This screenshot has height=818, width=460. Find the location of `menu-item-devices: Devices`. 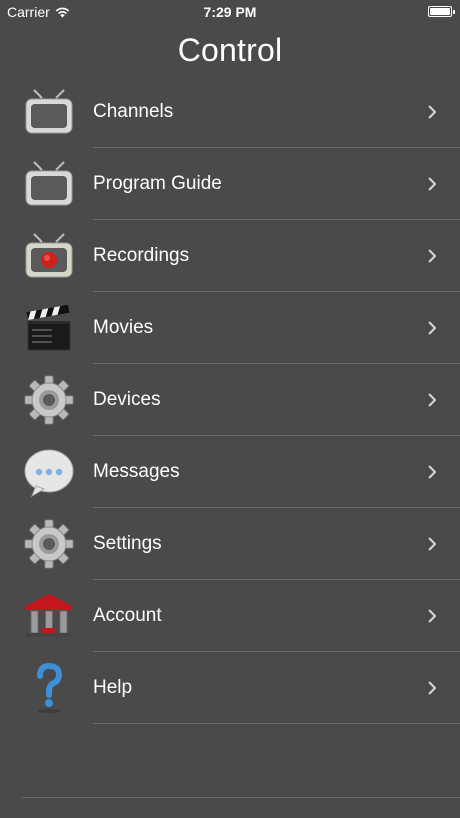

menu-item-devices: Devices is located at coordinates (230, 400).